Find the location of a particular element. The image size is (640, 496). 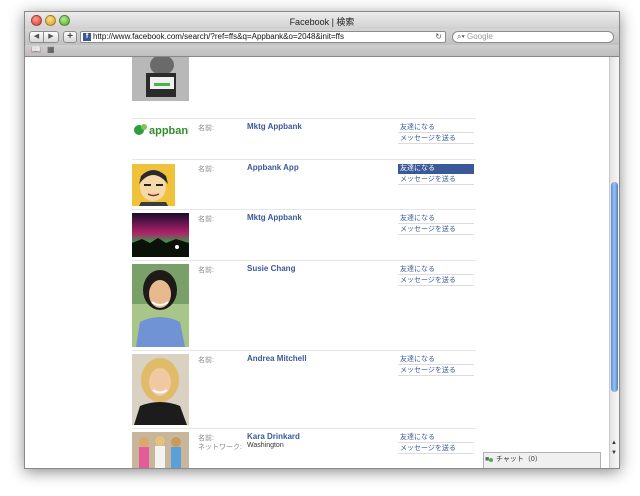

network-label: ネットワーク: is located at coordinates (220, 447).